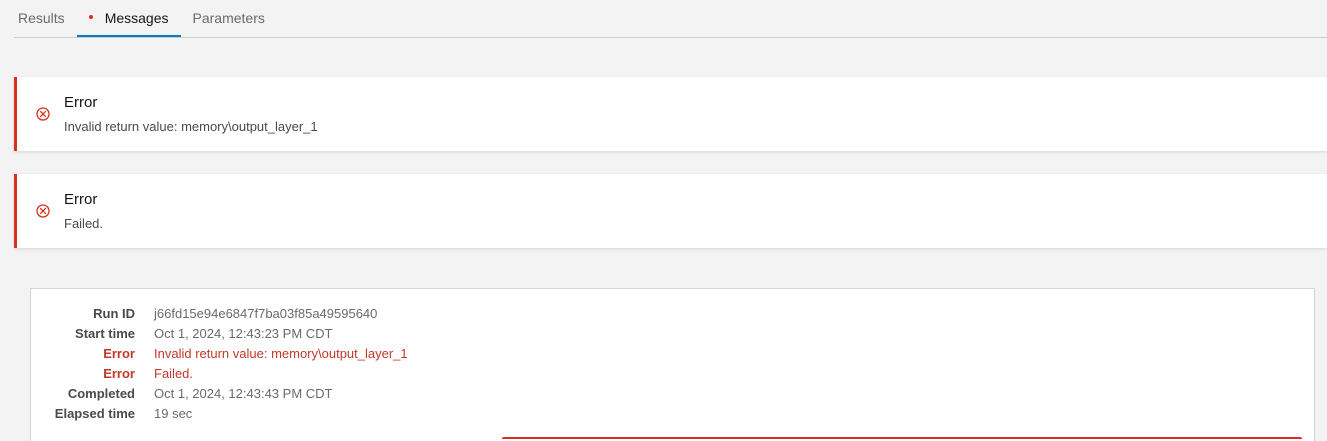 The width and height of the screenshot is (1327, 441). What do you see at coordinates (173, 413) in the screenshot?
I see `detail-value: 19 sec` at bounding box center [173, 413].